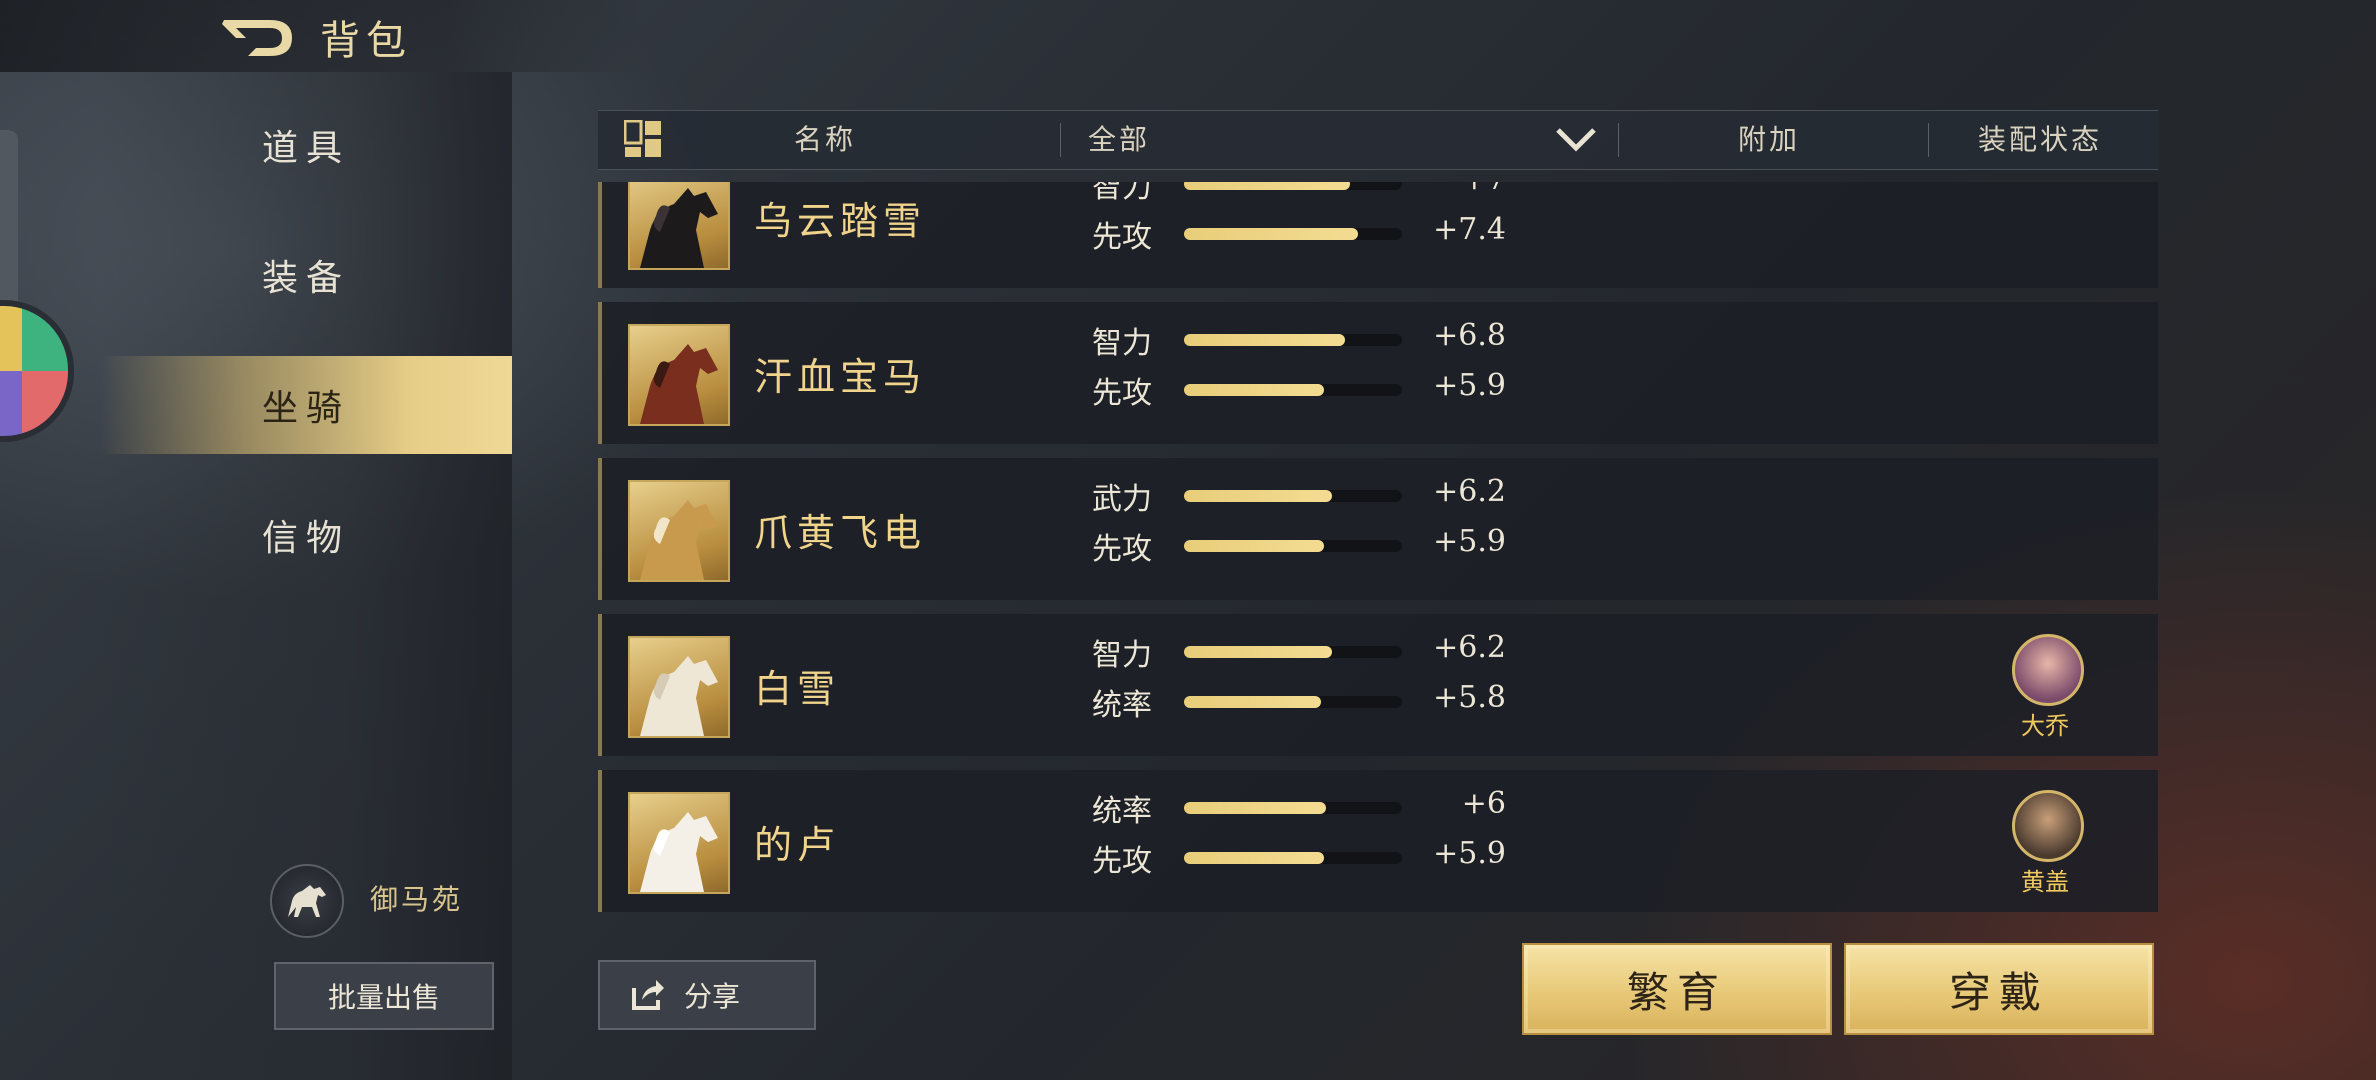 Image resolution: width=2376 pixels, height=1080 pixels. I want to click on mount-name: 汗血宝马, so click(840, 377).